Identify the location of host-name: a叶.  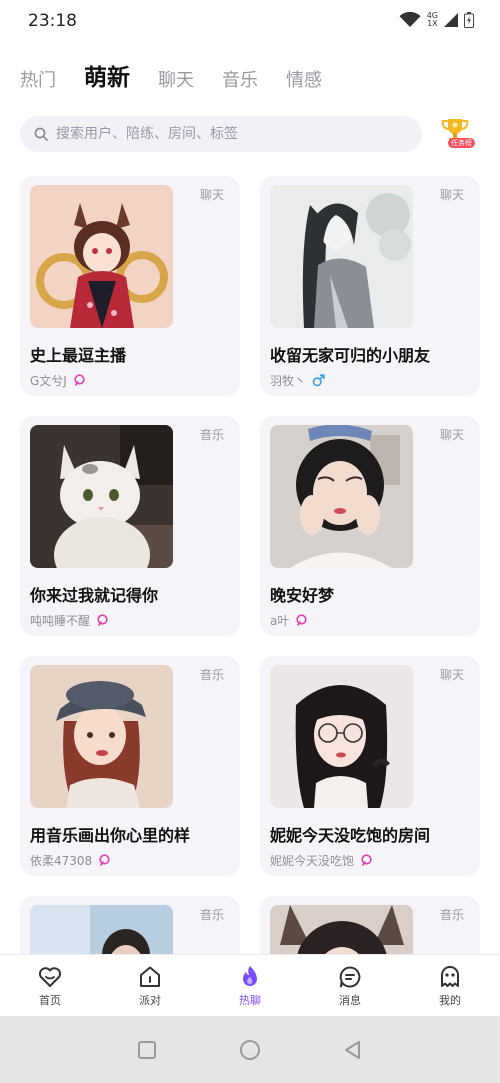
(280, 621).